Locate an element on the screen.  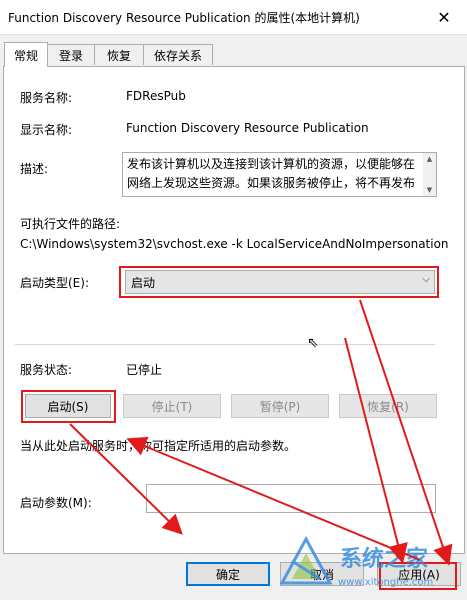
tab-general: 常规 is located at coordinates (26, 54).